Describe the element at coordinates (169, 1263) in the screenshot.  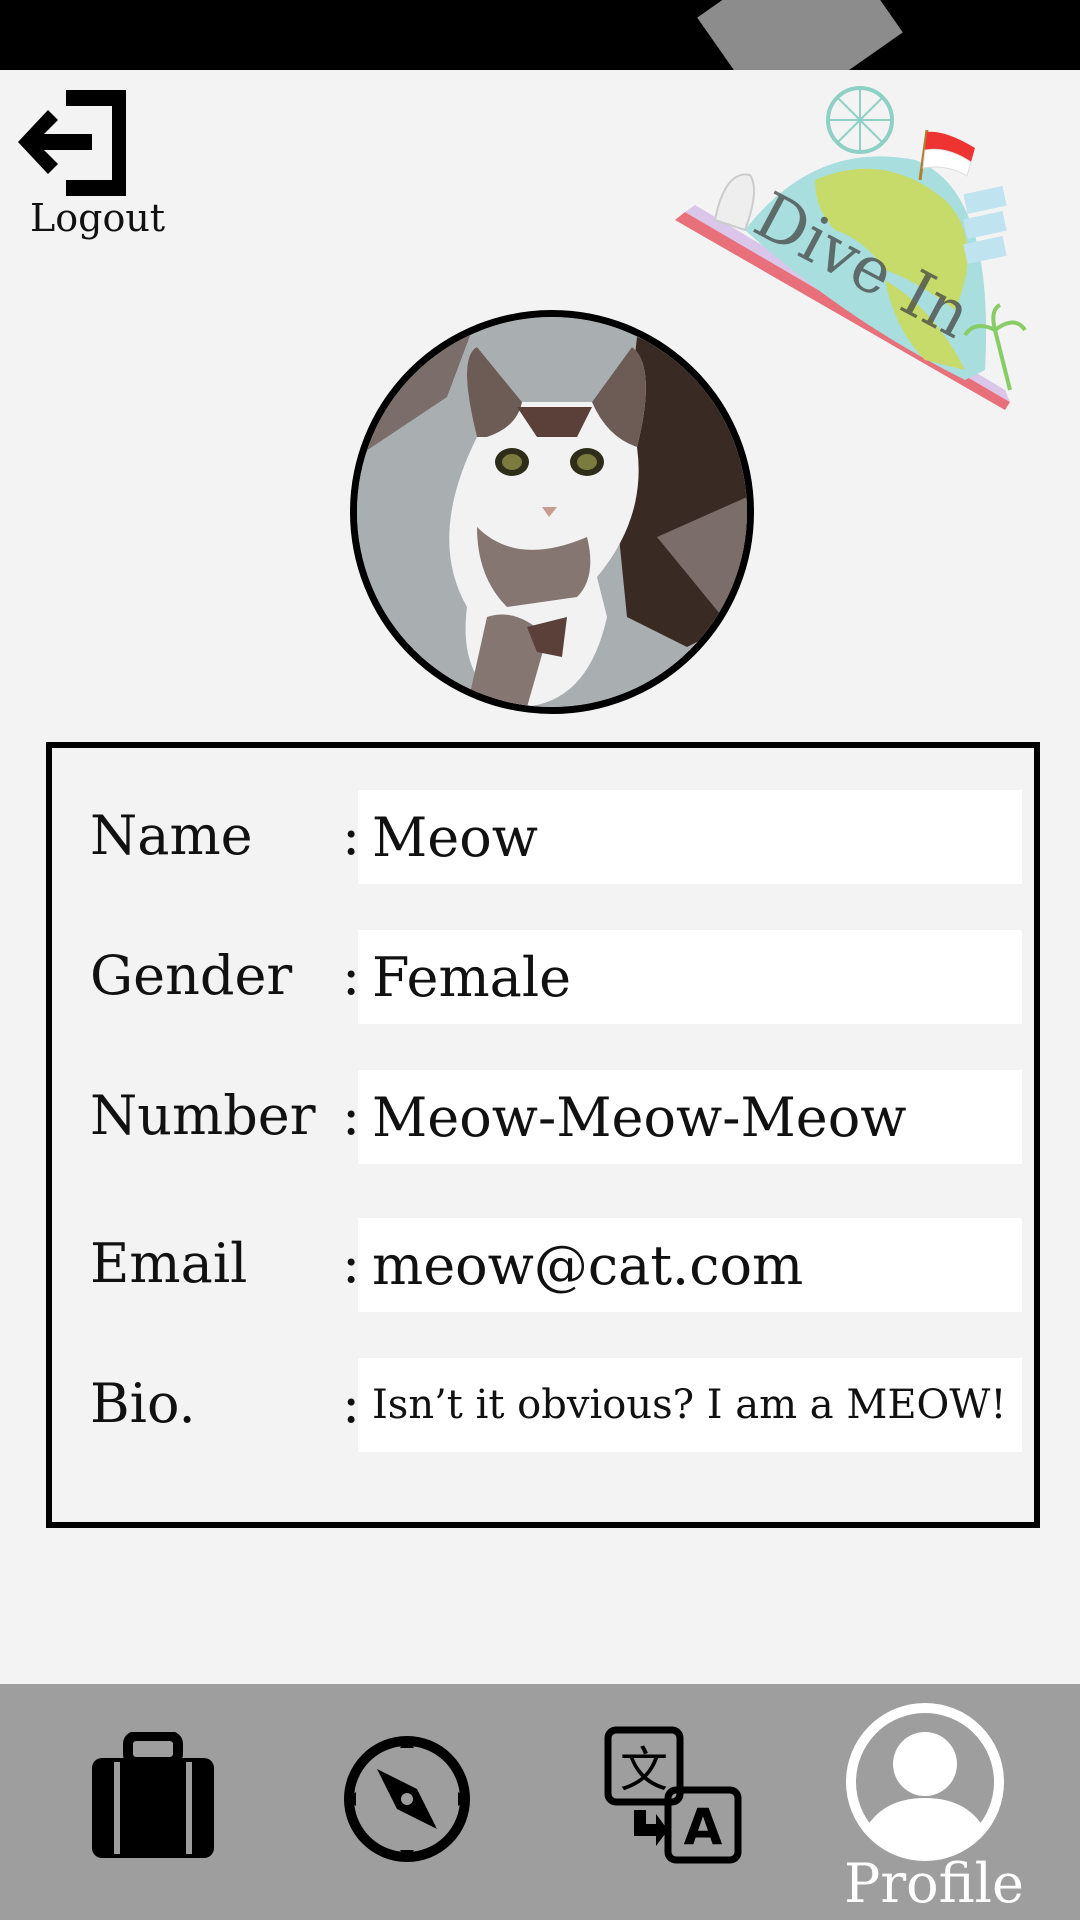
I see `email-label: Email` at that location.